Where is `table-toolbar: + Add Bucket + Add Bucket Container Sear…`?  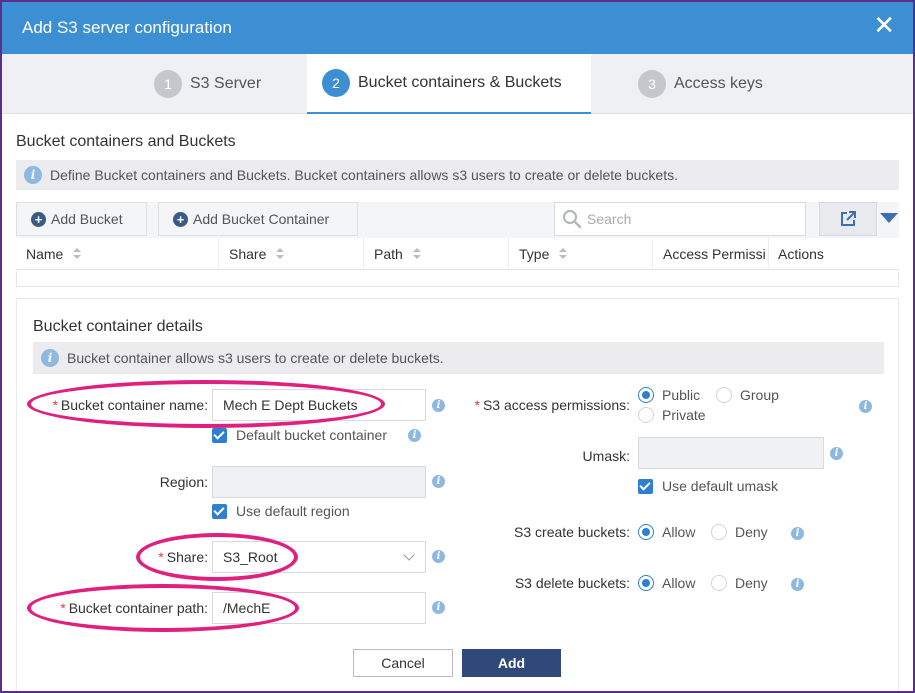
table-toolbar: + Add Bucket + Add Bucket Container Sear… is located at coordinates (457, 220).